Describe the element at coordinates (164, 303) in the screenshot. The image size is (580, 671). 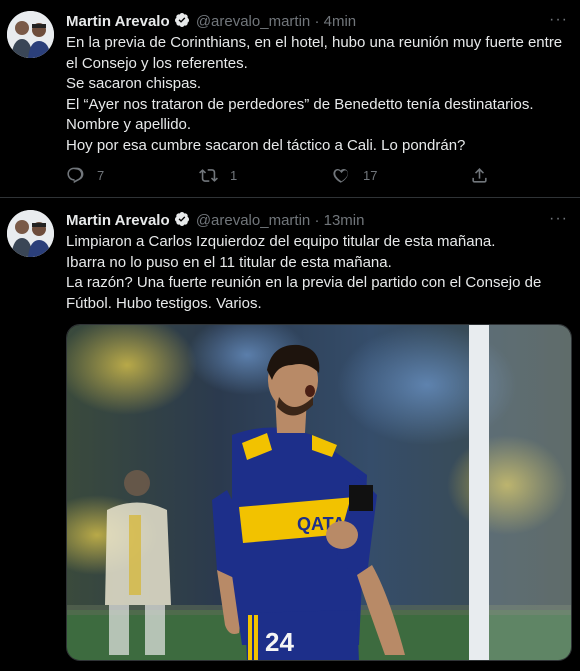
I see `tweet-line: Fútbol. Hubo testigos. Varios.` at that location.